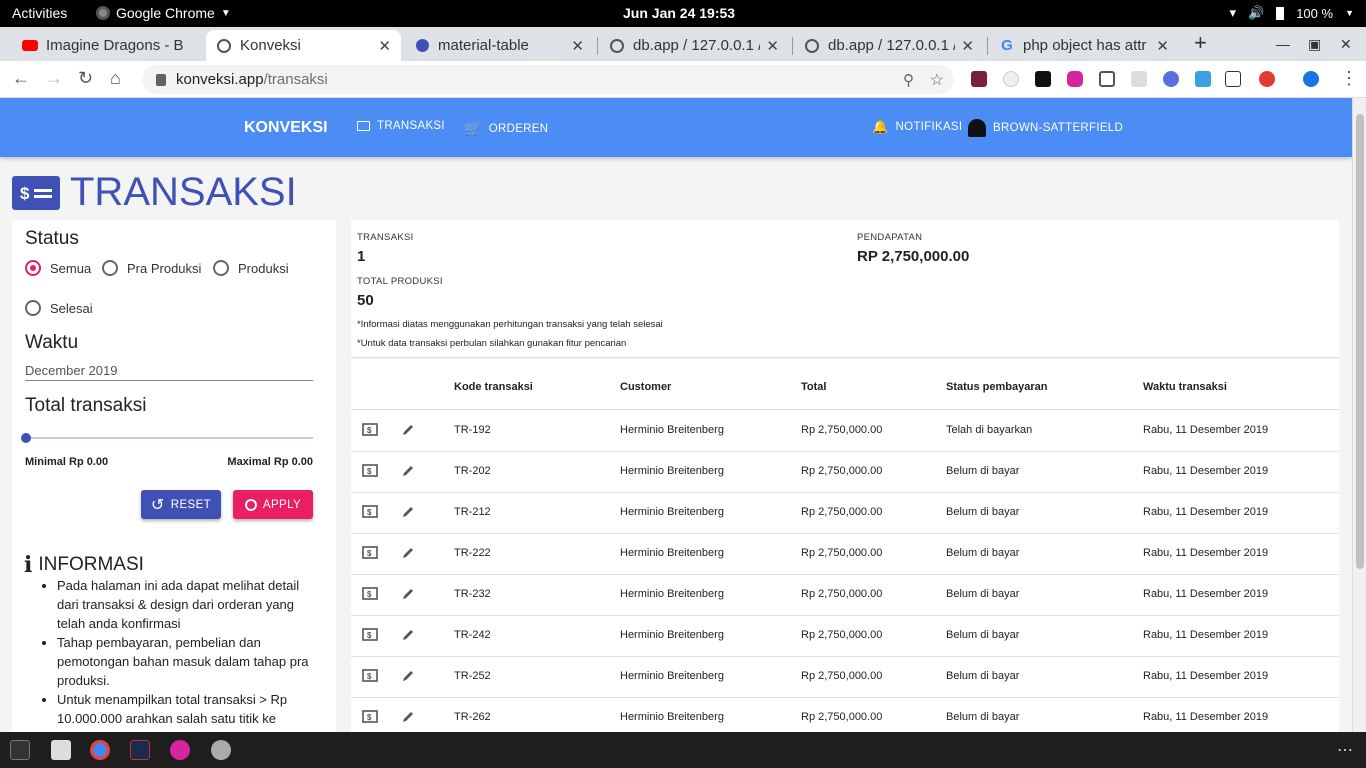 This screenshot has width=1366, height=768. Describe the element at coordinates (169, 438) in the screenshot. I see `range-slider-track` at that location.